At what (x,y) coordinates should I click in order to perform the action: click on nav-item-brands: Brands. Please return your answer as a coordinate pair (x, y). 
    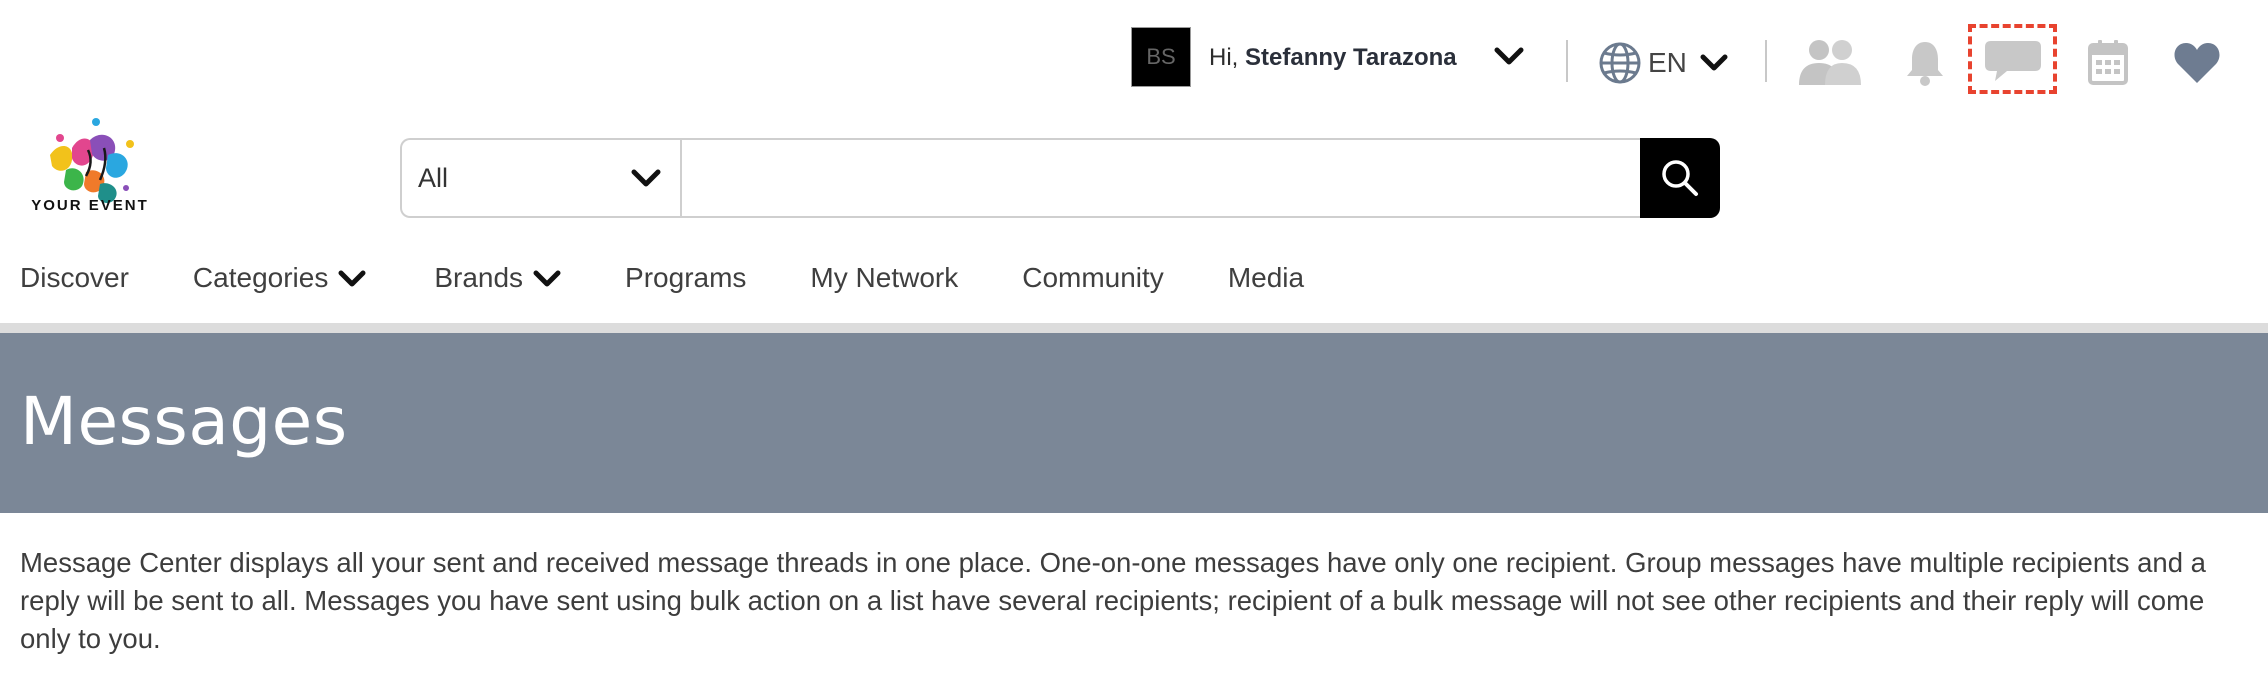
    Looking at the image, I should click on (498, 278).